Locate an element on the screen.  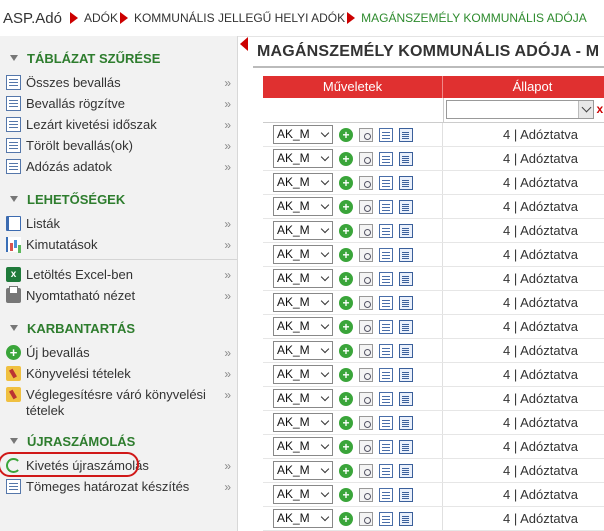
breadcrumb-home: ASP.Adó is located at coordinates (32, 18).